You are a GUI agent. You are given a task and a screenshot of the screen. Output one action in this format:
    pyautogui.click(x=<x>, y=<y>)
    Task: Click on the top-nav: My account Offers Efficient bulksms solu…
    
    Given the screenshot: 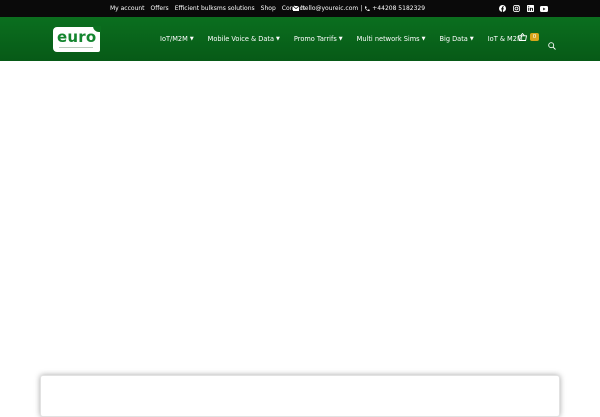 What is the action you would take?
    pyautogui.click(x=207, y=8)
    